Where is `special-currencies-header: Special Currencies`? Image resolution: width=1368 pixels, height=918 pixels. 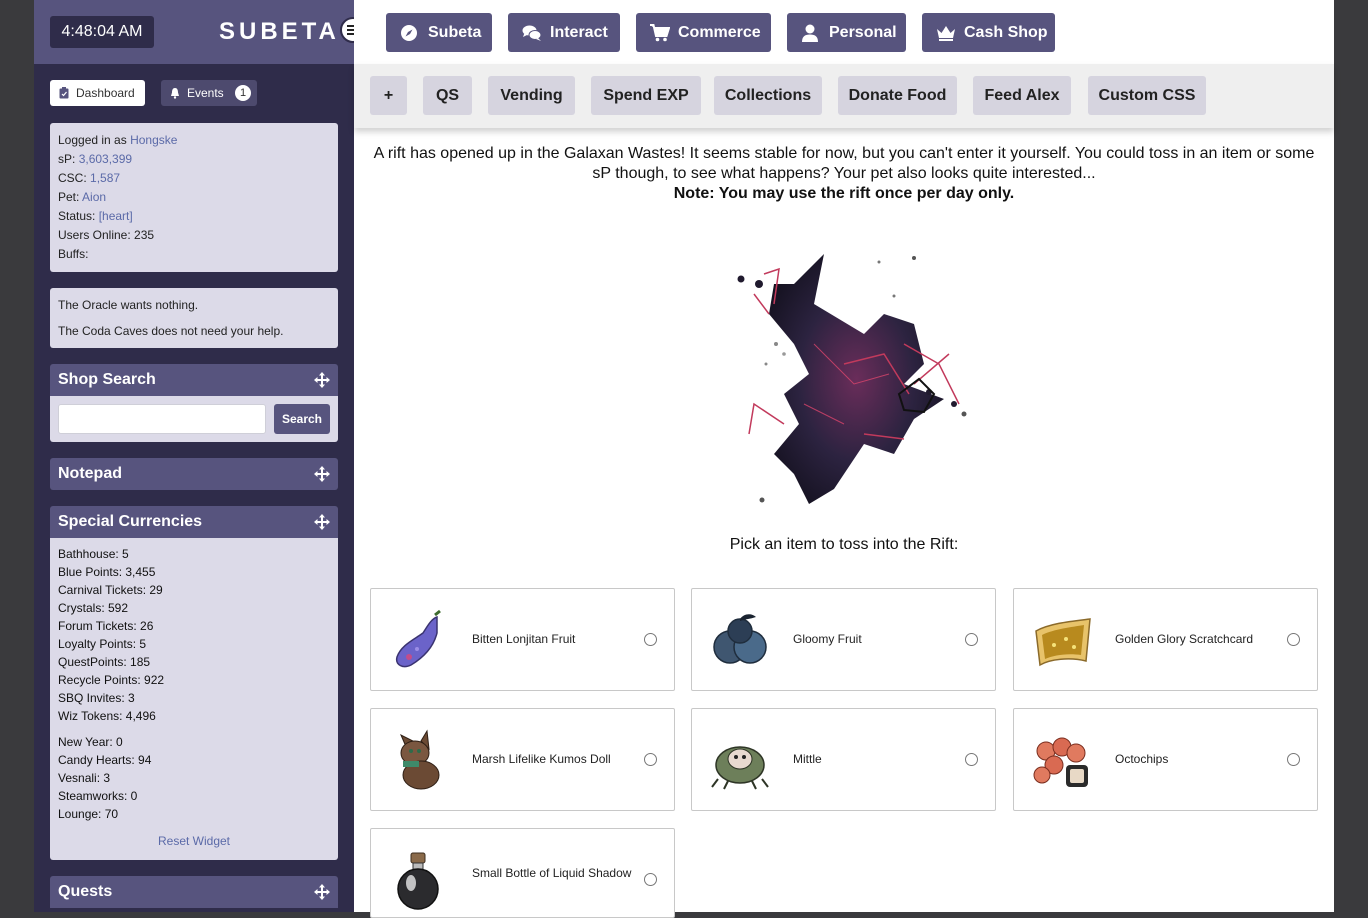 special-currencies-header: Special Currencies is located at coordinates (194, 522).